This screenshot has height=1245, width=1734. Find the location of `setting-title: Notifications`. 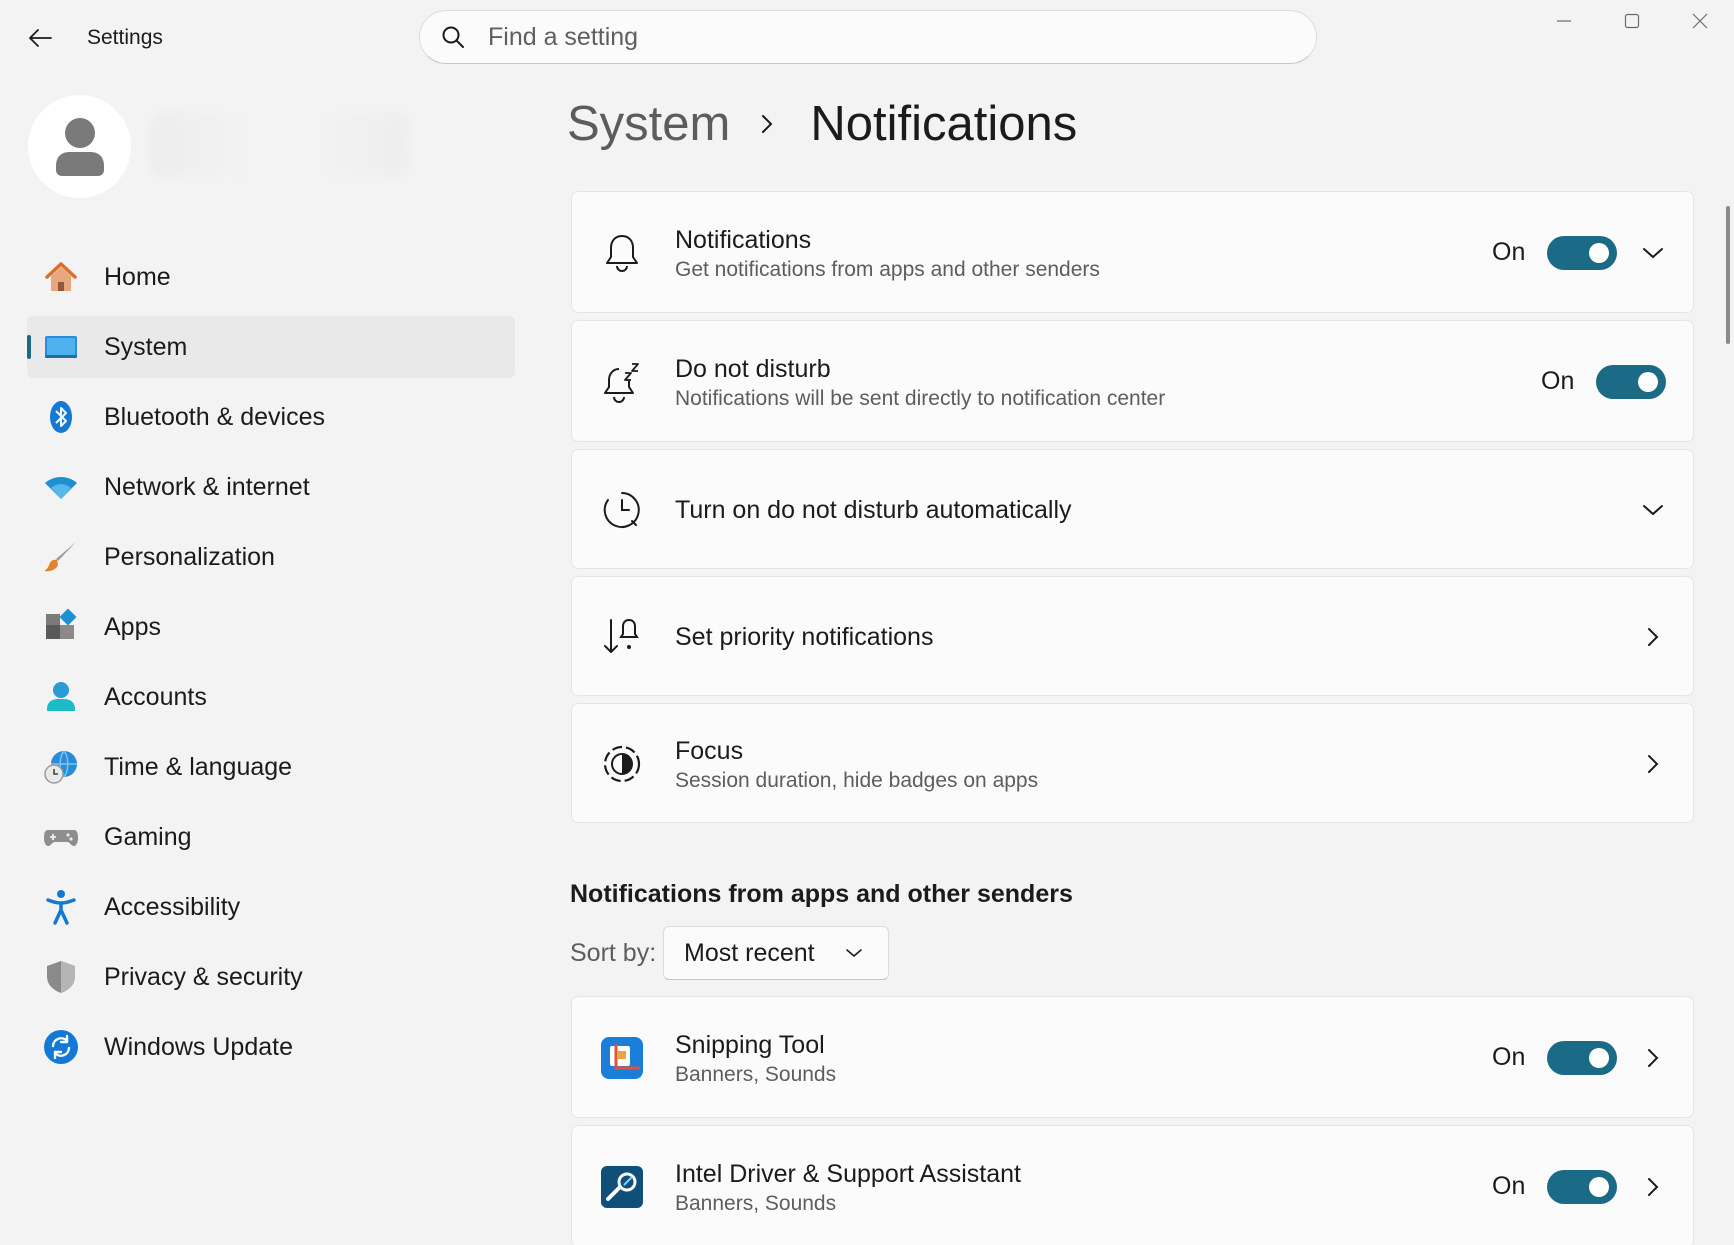

setting-title: Notifications is located at coordinates (743, 240).